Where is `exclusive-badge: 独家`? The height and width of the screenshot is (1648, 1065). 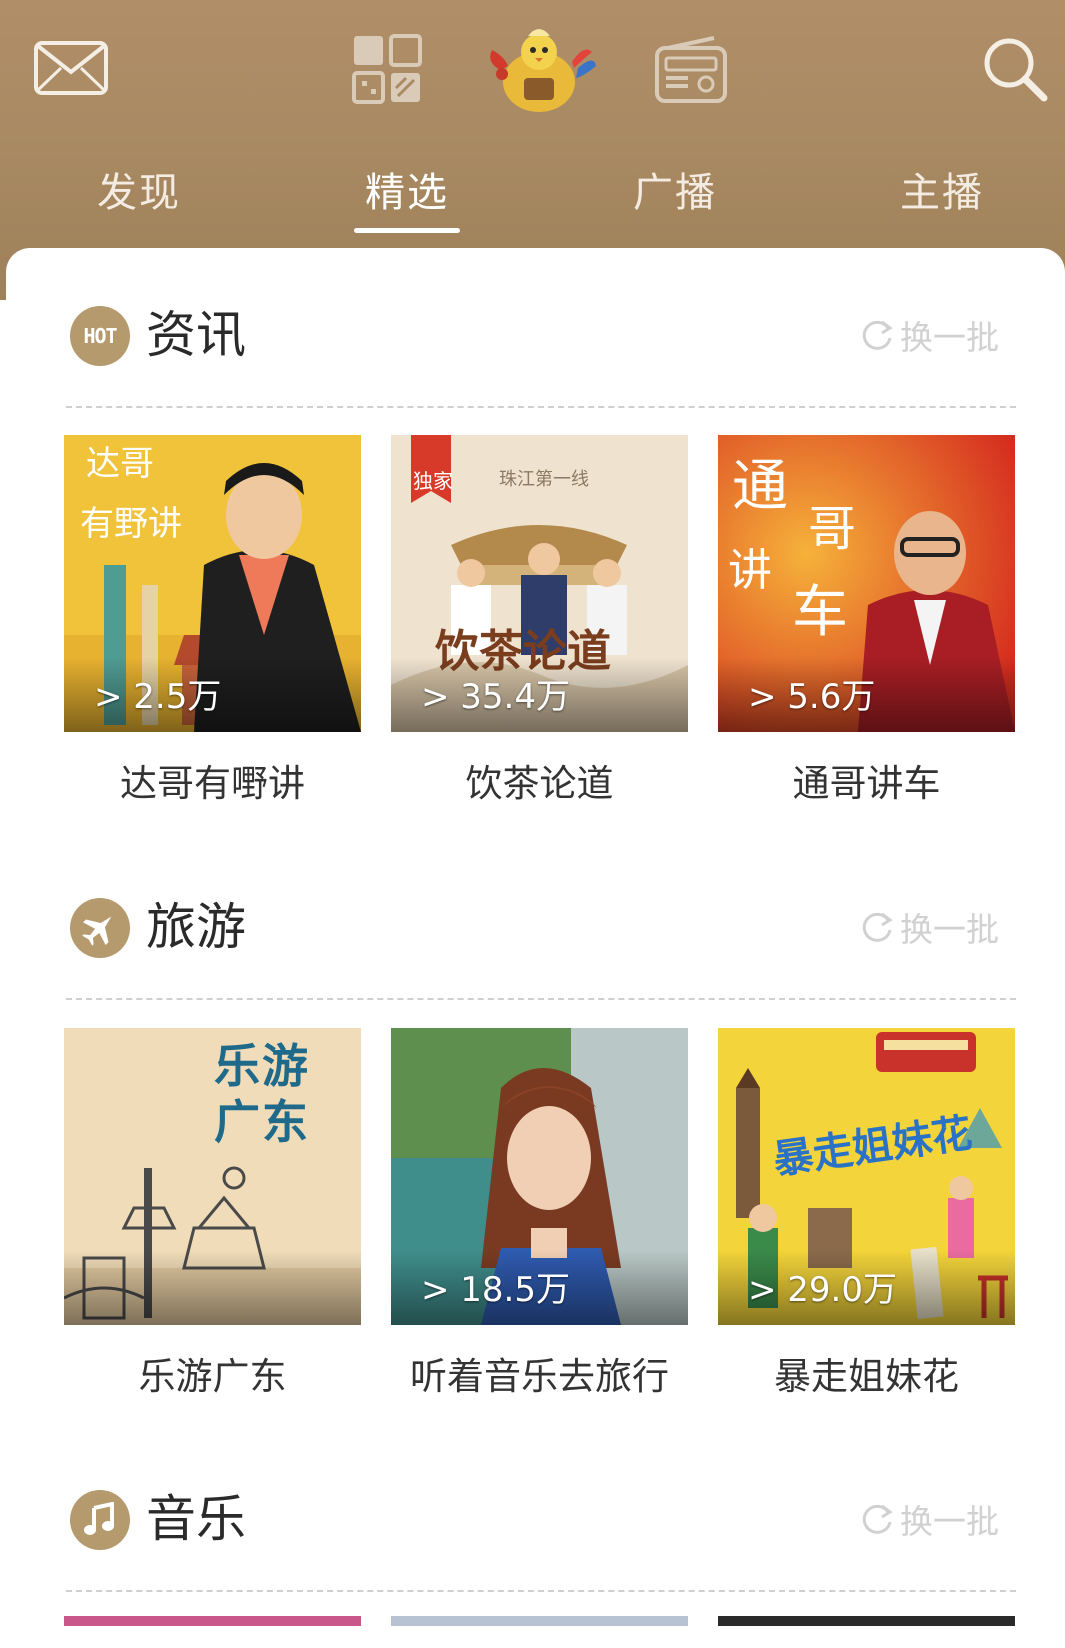 exclusive-badge: 独家 is located at coordinates (433, 481).